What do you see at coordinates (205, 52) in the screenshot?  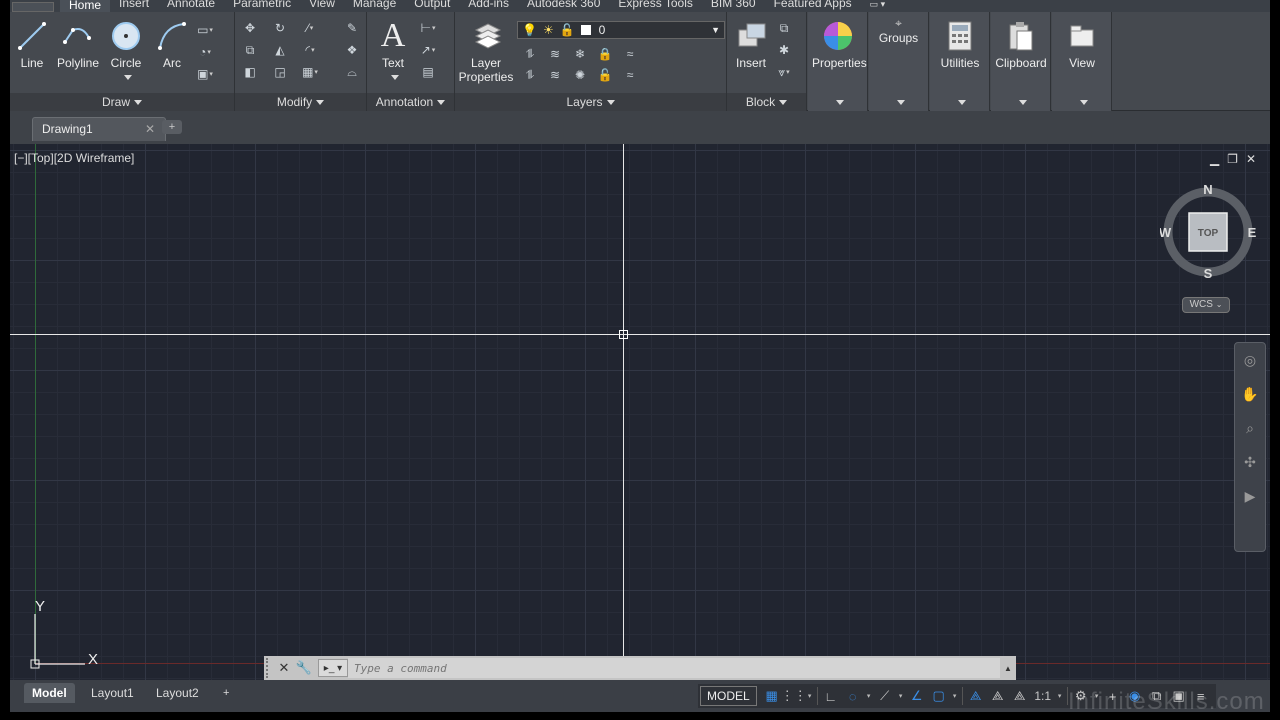 I see `hatch-icon: ◔ ▾` at bounding box center [205, 52].